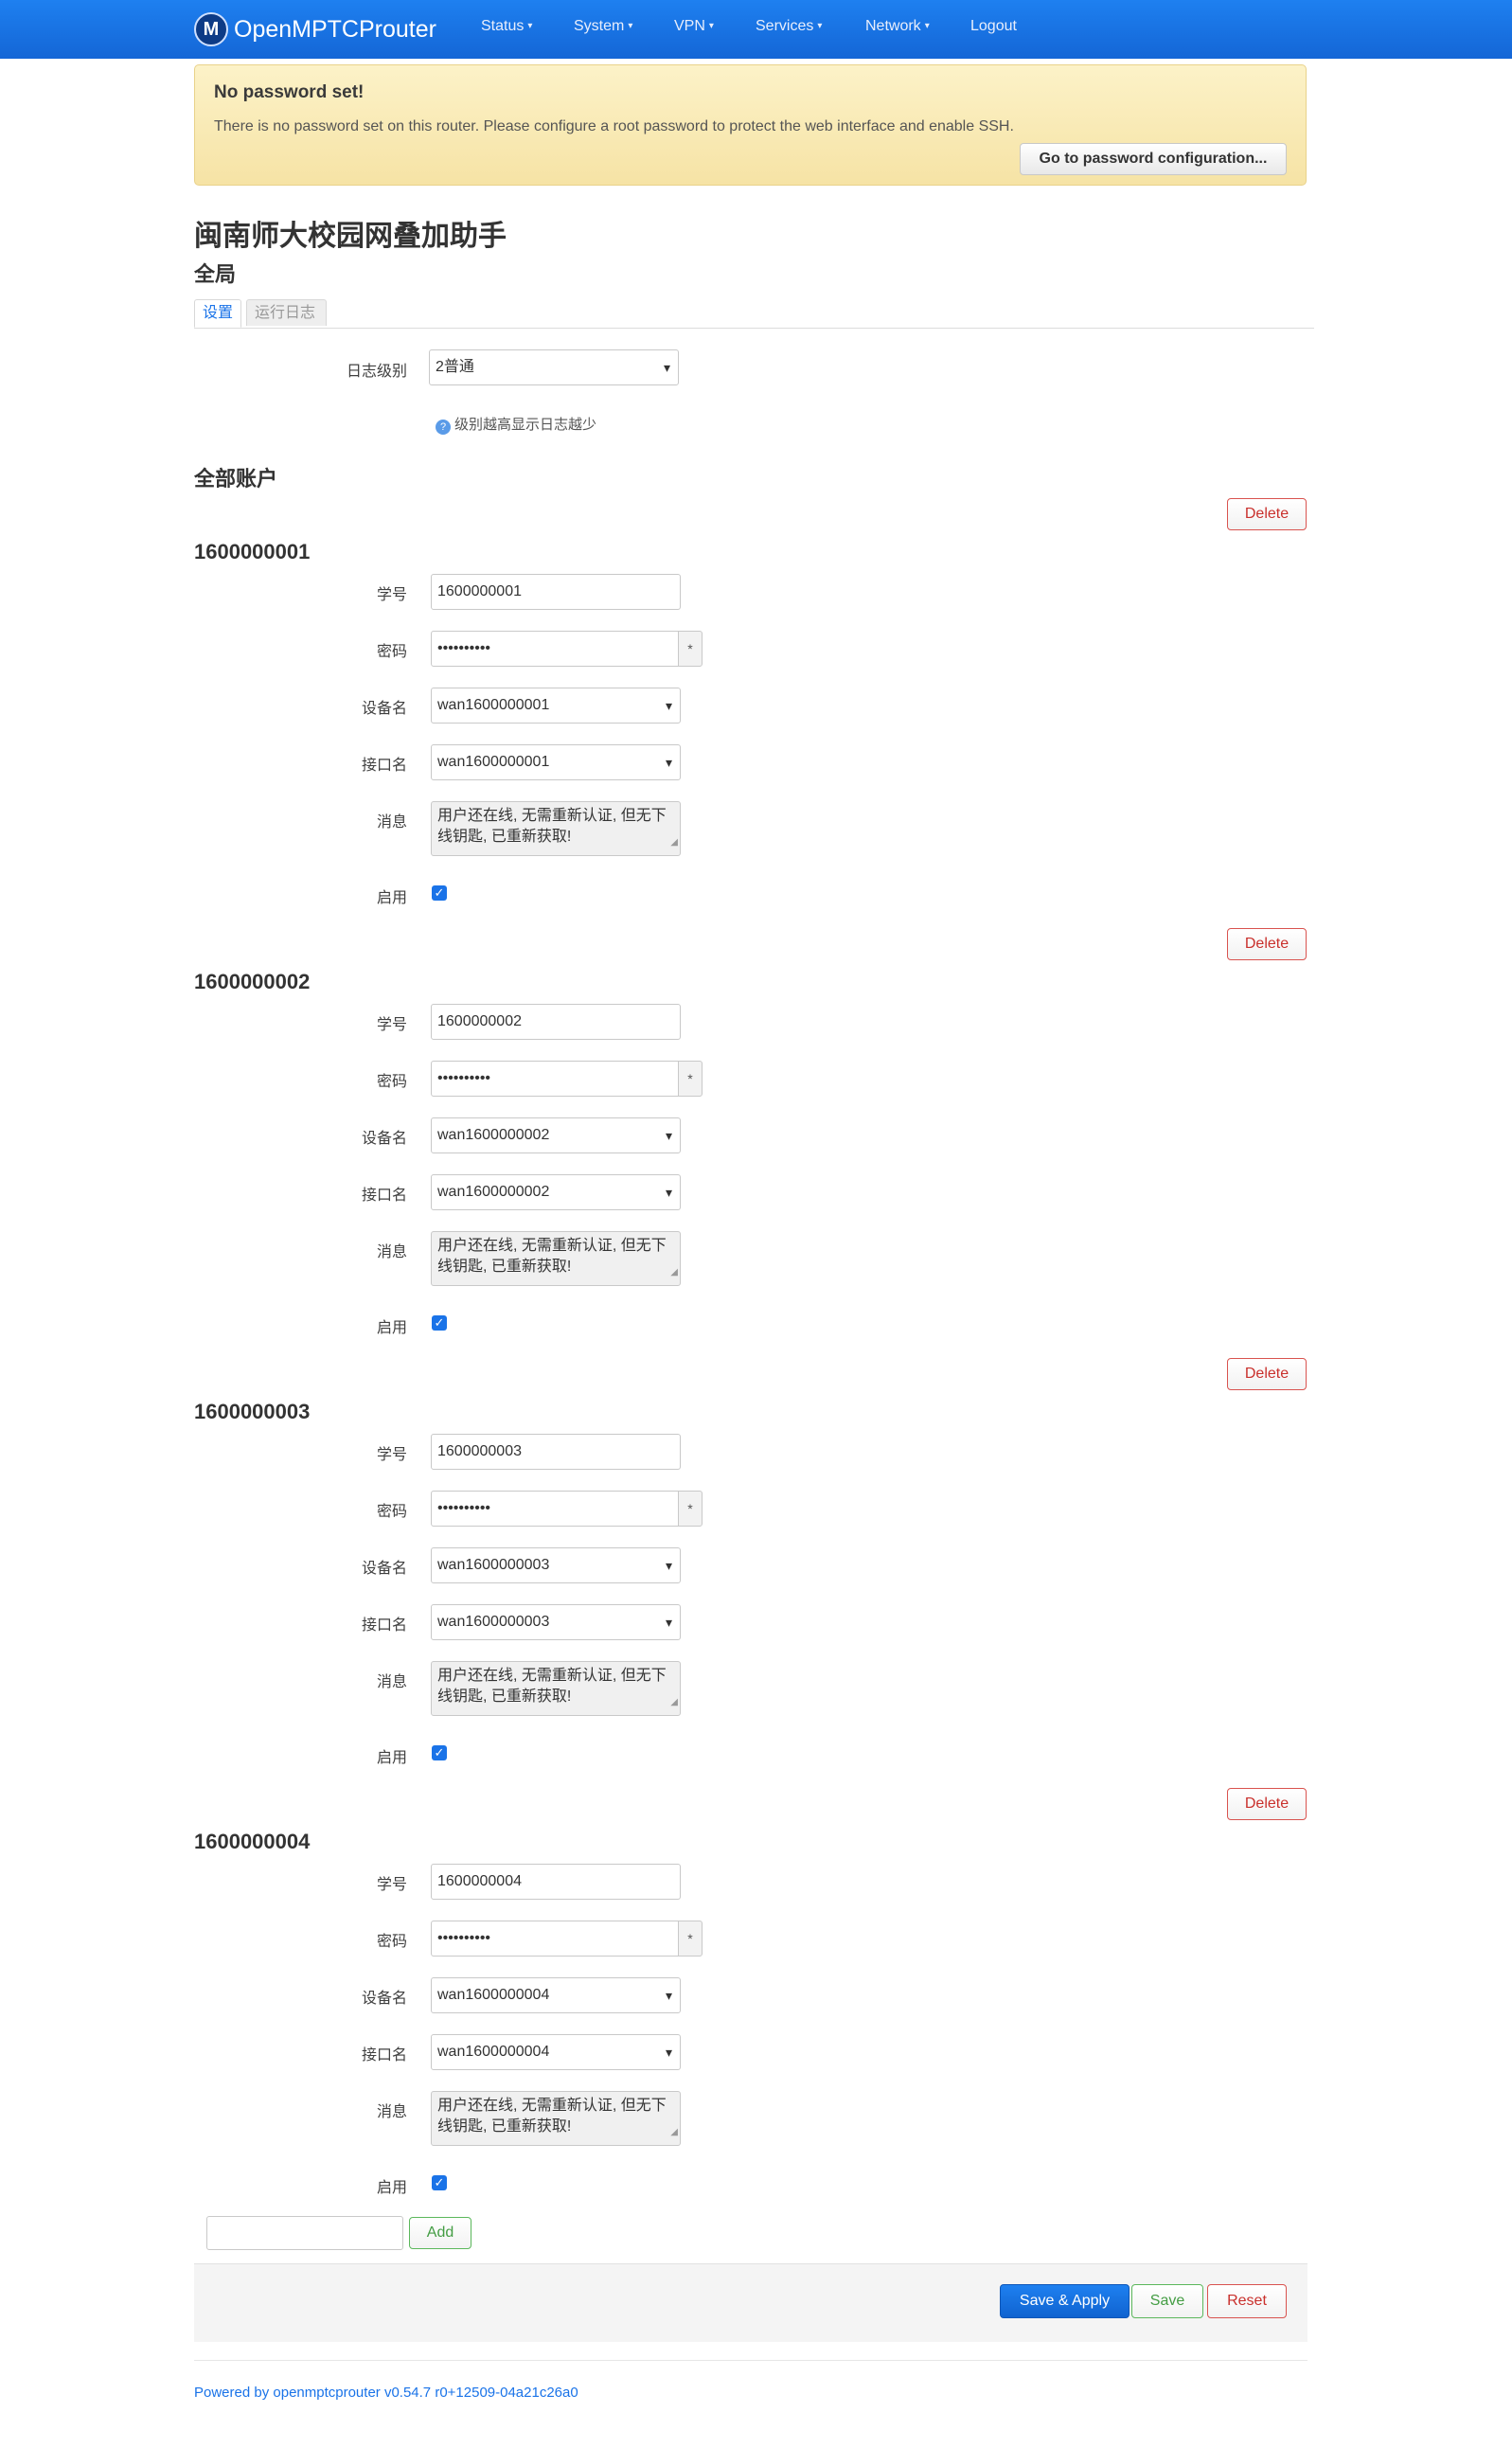  I want to click on device-value: wan1600000003, so click(493, 1565).